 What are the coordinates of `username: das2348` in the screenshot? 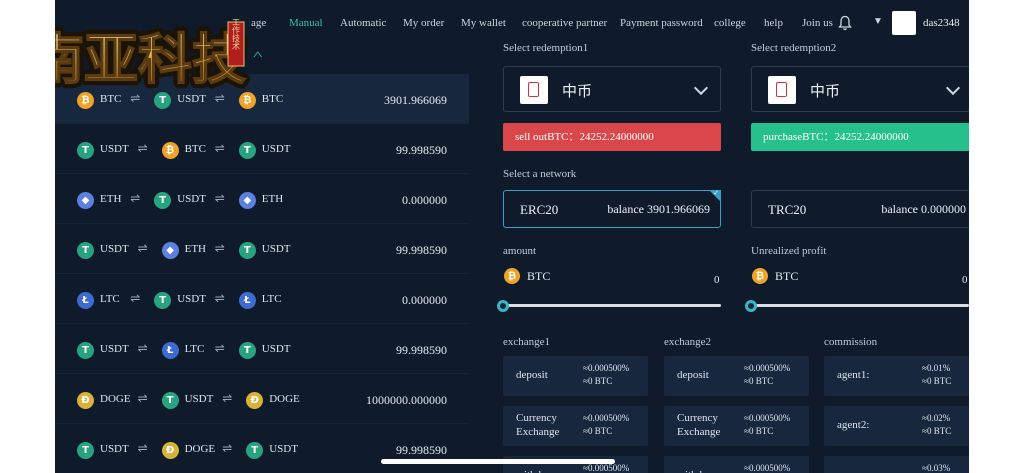 It's located at (941, 23).